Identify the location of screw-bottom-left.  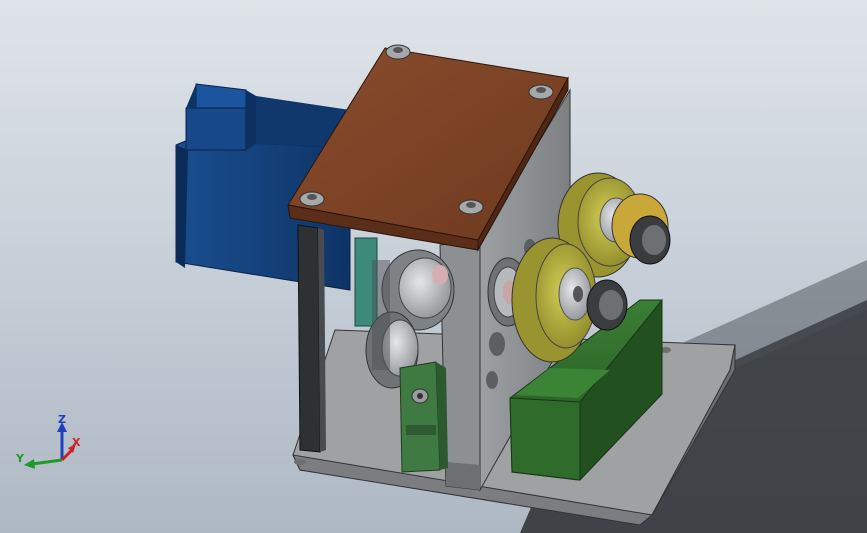
(312, 199).